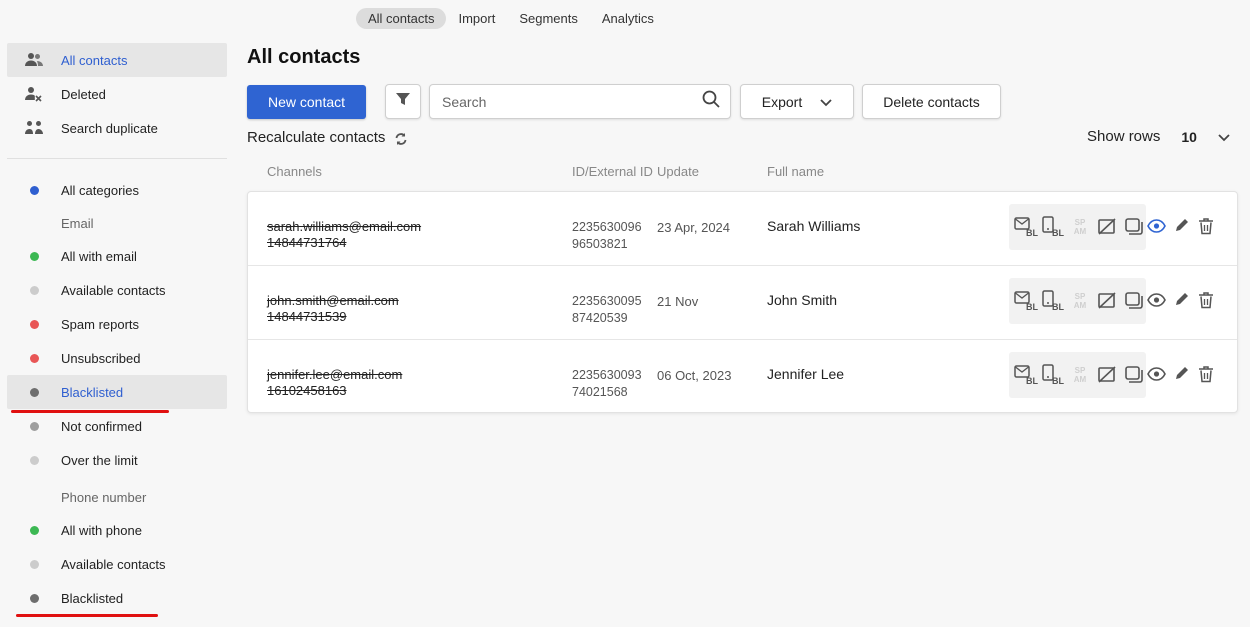 Image resolution: width=1250 pixels, height=627 pixels. Describe the element at coordinates (34, 94) in the screenshot. I see `user-deleted-icon` at that location.